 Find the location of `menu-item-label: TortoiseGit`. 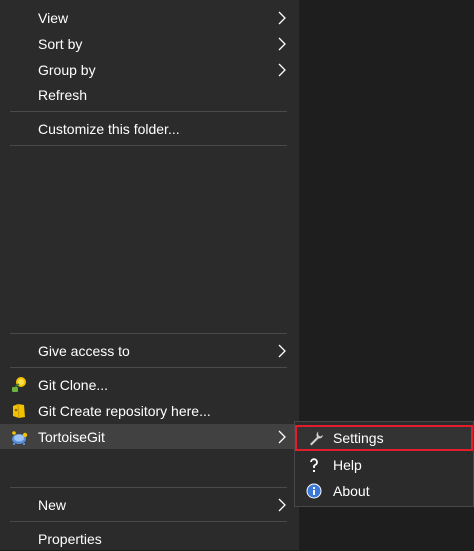

menu-item-label: TortoiseGit is located at coordinates (71, 436).